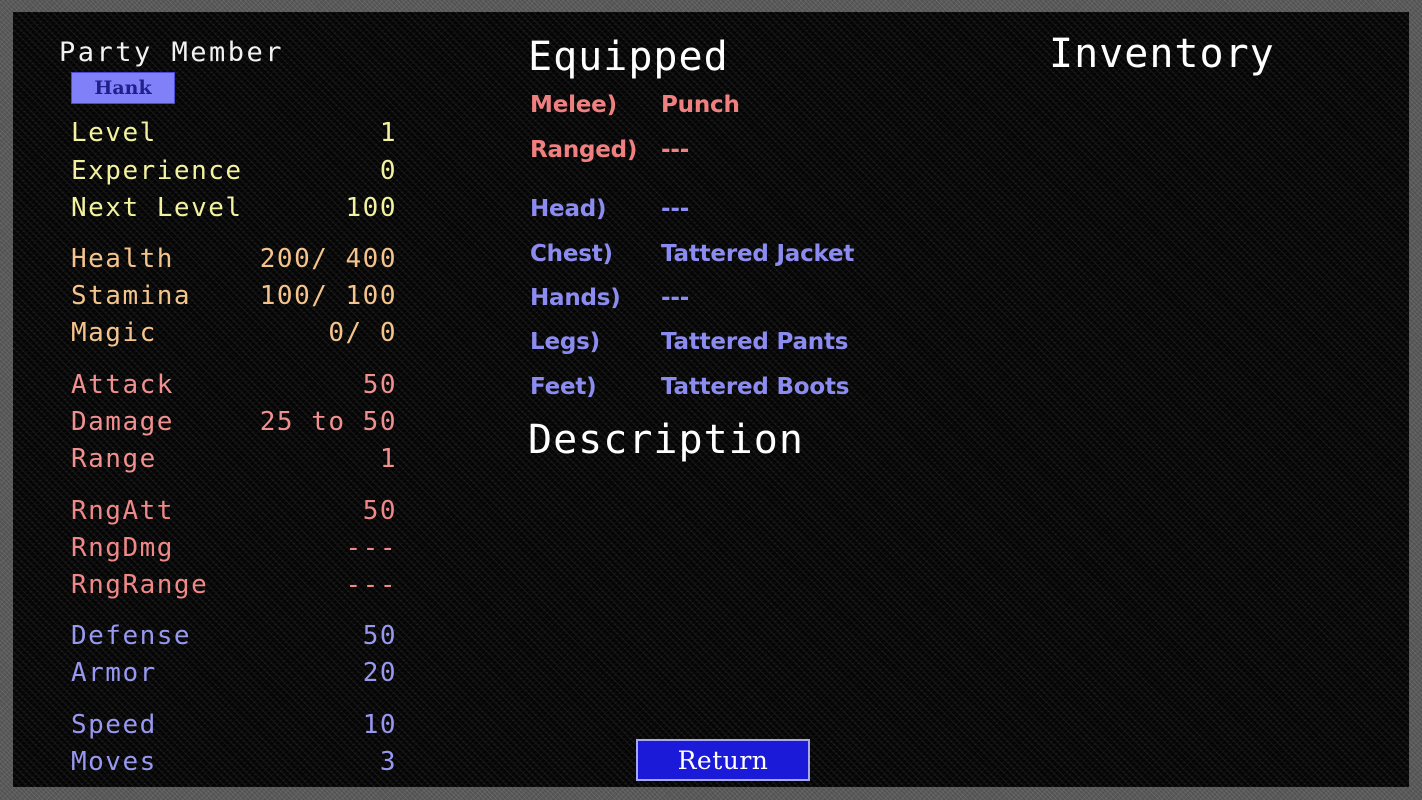  What do you see at coordinates (328, 259) in the screenshot?
I see `stat-value-health: 200/ 400` at bounding box center [328, 259].